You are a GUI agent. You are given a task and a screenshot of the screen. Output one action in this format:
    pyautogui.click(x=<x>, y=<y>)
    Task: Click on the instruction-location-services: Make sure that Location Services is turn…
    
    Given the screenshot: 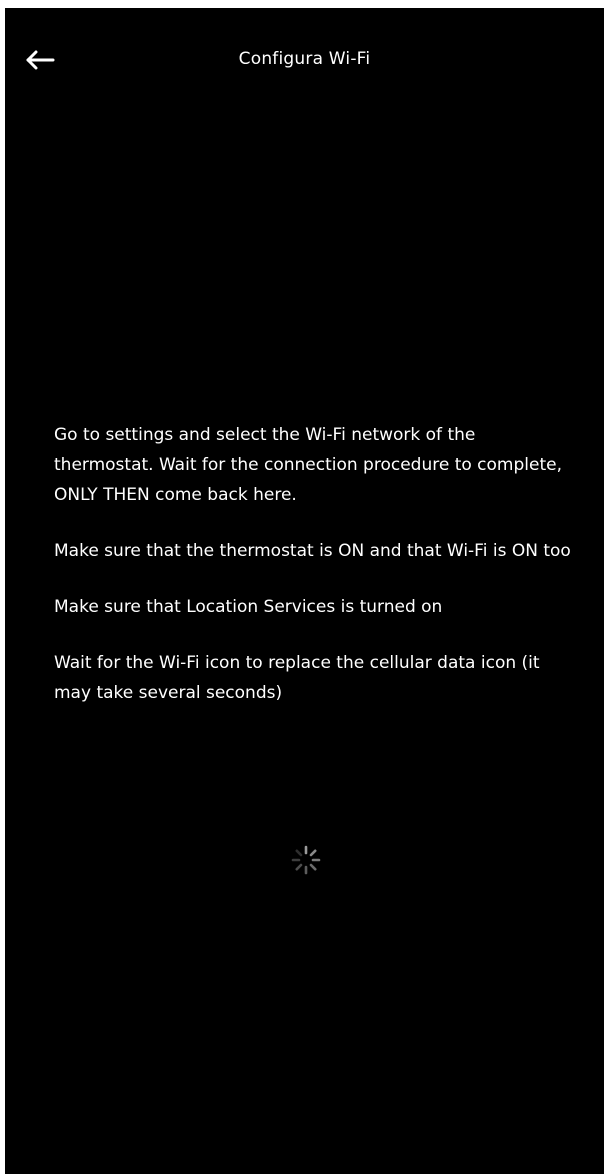 What is the action you would take?
    pyautogui.click(x=248, y=607)
    